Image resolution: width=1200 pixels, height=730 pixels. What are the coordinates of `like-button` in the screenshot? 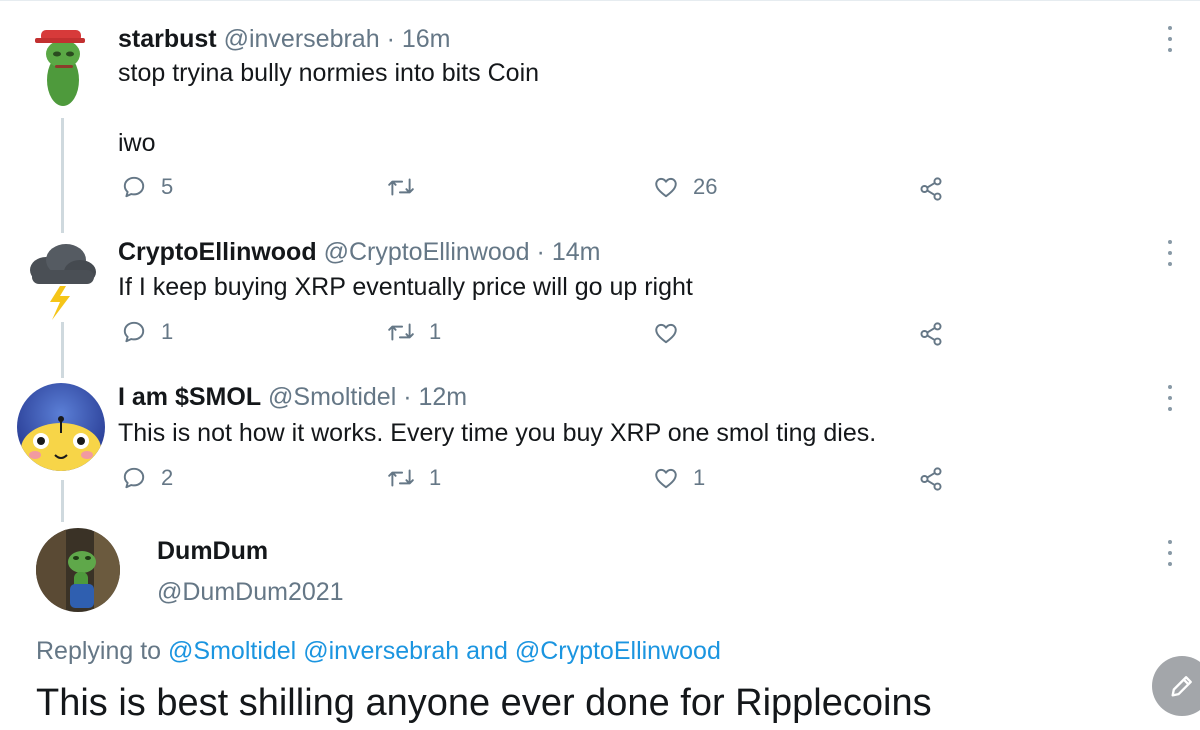 It's located at (673, 333).